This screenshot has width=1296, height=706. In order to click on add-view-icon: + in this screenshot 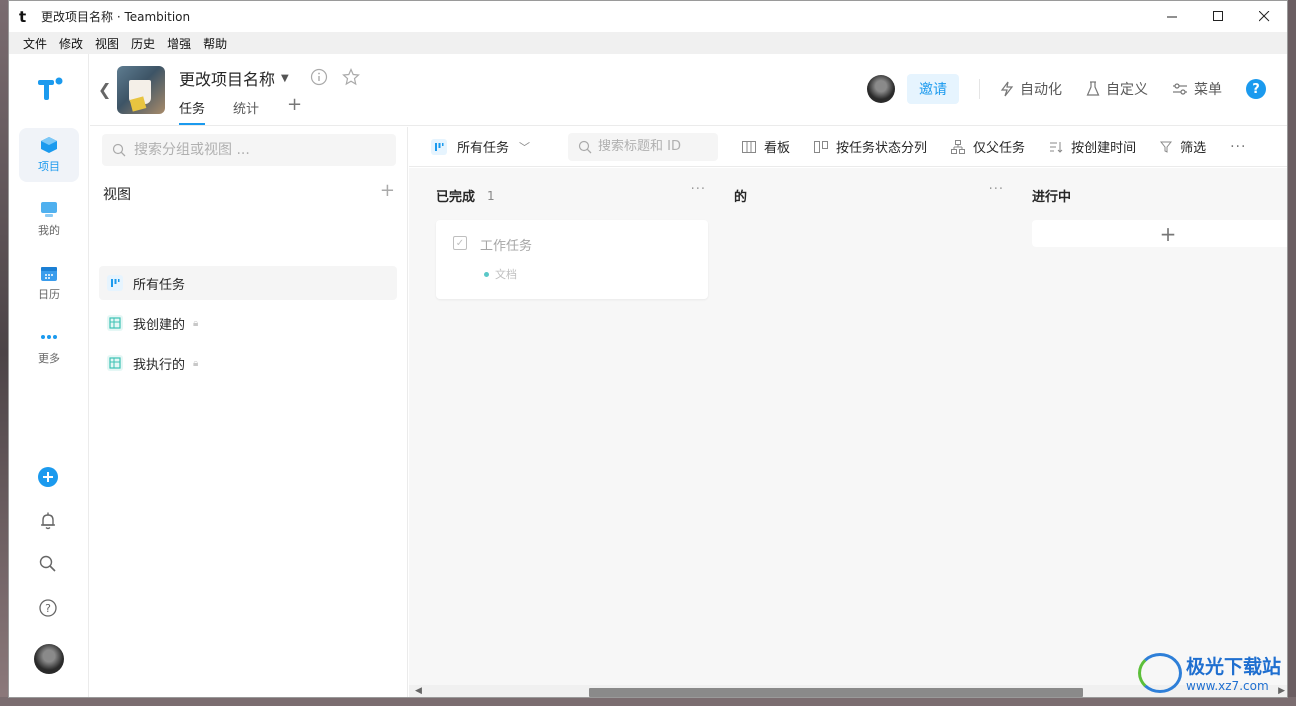, I will do `click(387, 190)`.